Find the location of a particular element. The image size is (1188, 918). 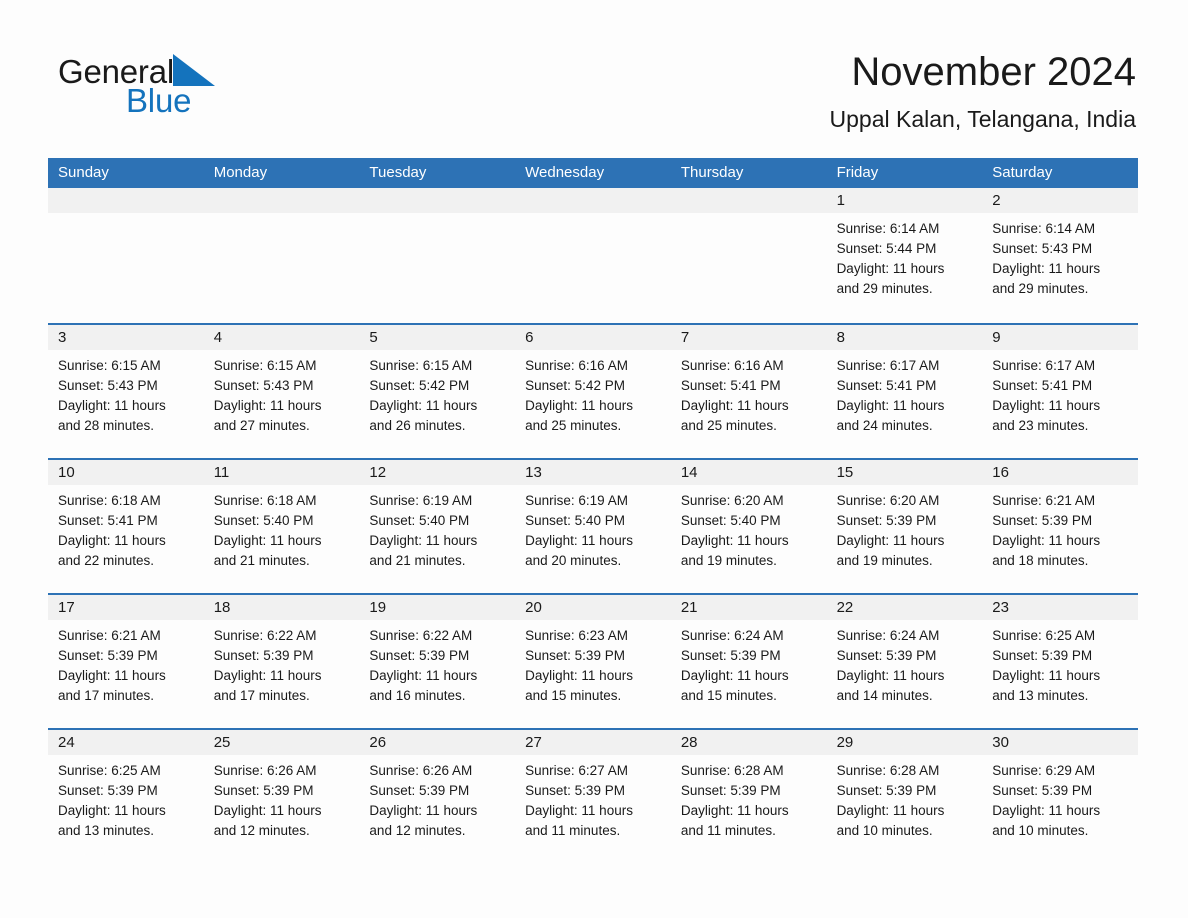

sunrise-text: Sunrise: 6:14 AM is located at coordinates (1044, 228).